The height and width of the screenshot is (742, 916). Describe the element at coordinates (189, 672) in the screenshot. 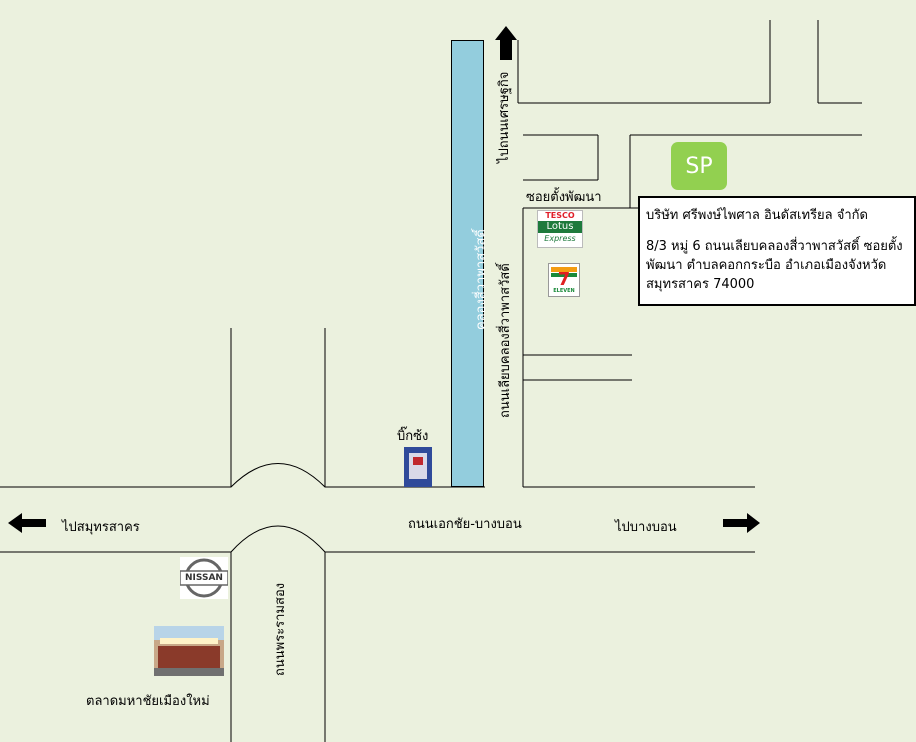

I see `market-photo-road` at that location.